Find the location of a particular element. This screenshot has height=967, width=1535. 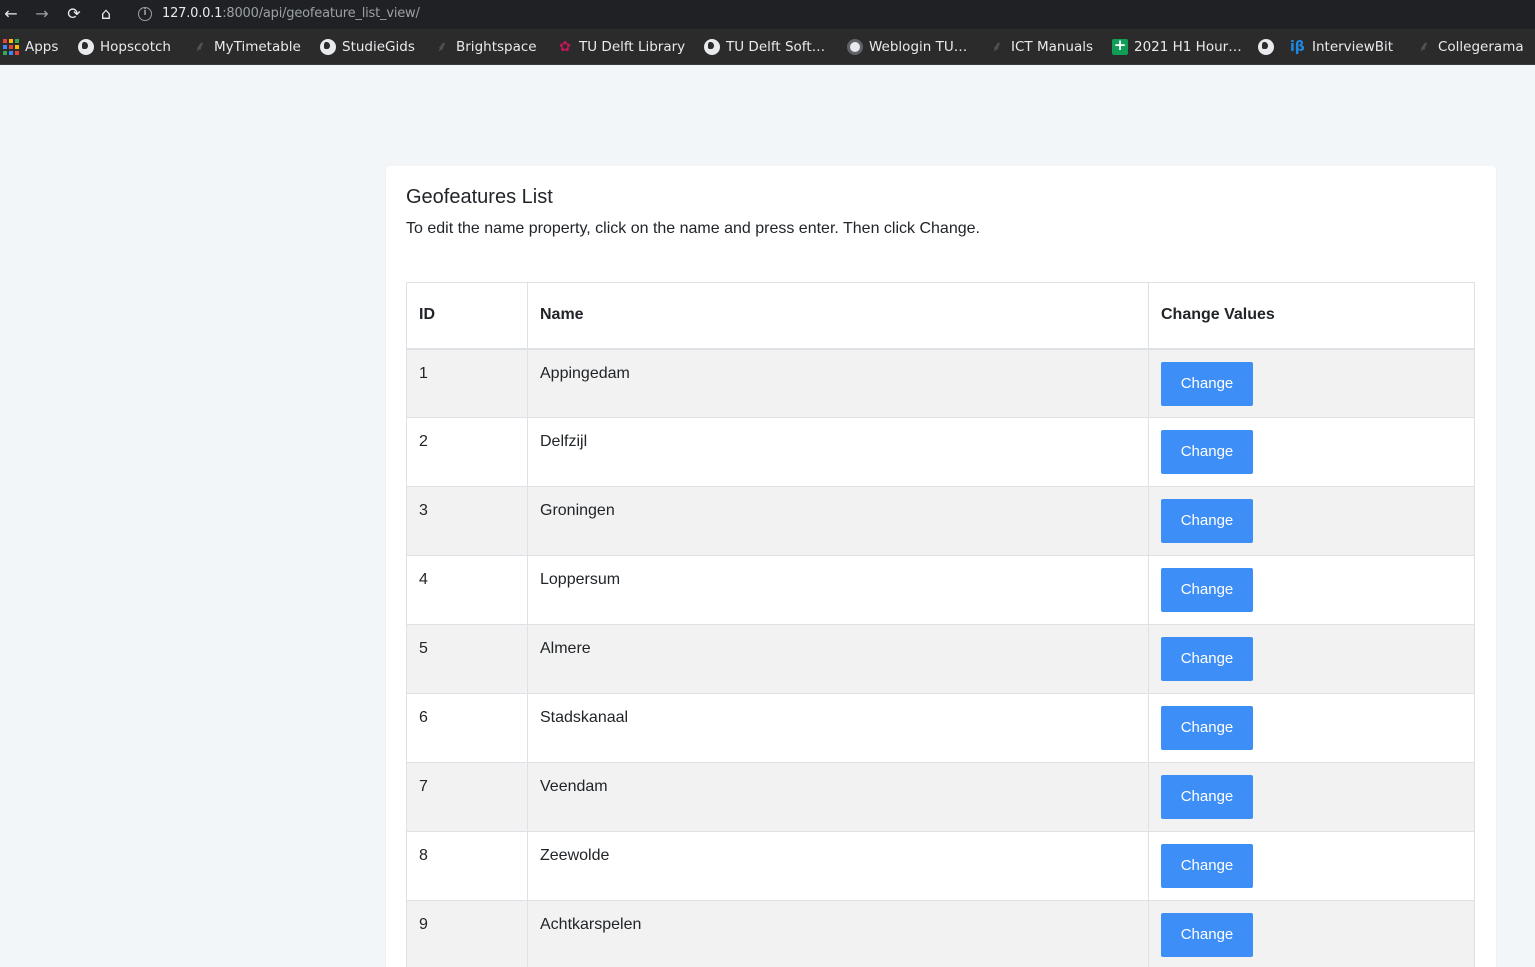

bookmark-brightspace: ⸙ Brightspace is located at coordinates (485, 47).